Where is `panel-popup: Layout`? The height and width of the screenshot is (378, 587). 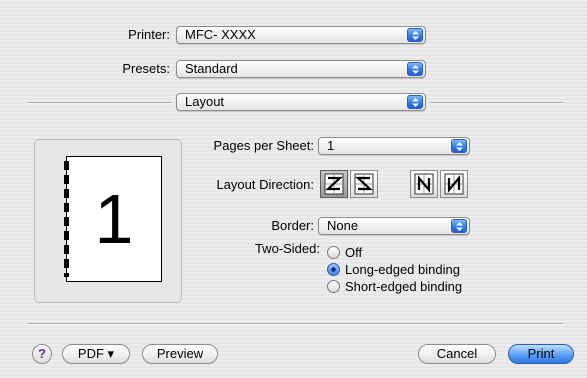 panel-popup: Layout is located at coordinates (301, 102).